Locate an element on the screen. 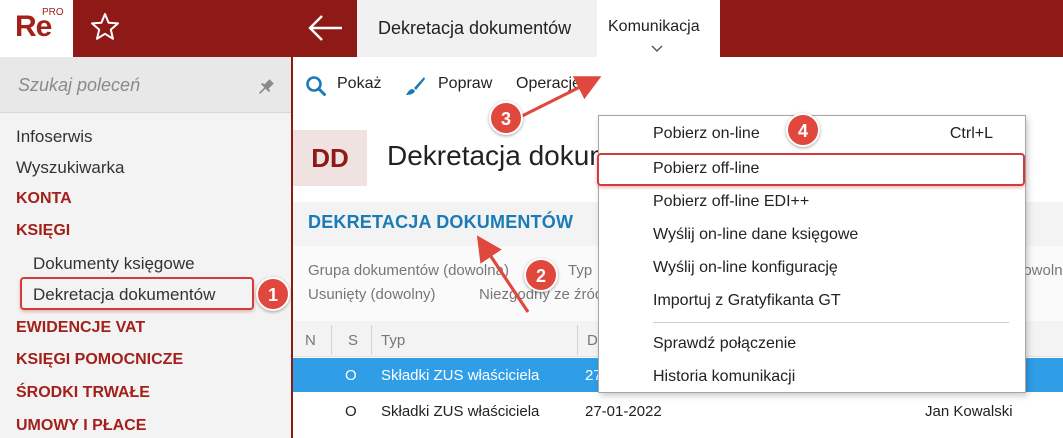 The image size is (1063, 438). back-arrow-icon is located at coordinates (325, 28).